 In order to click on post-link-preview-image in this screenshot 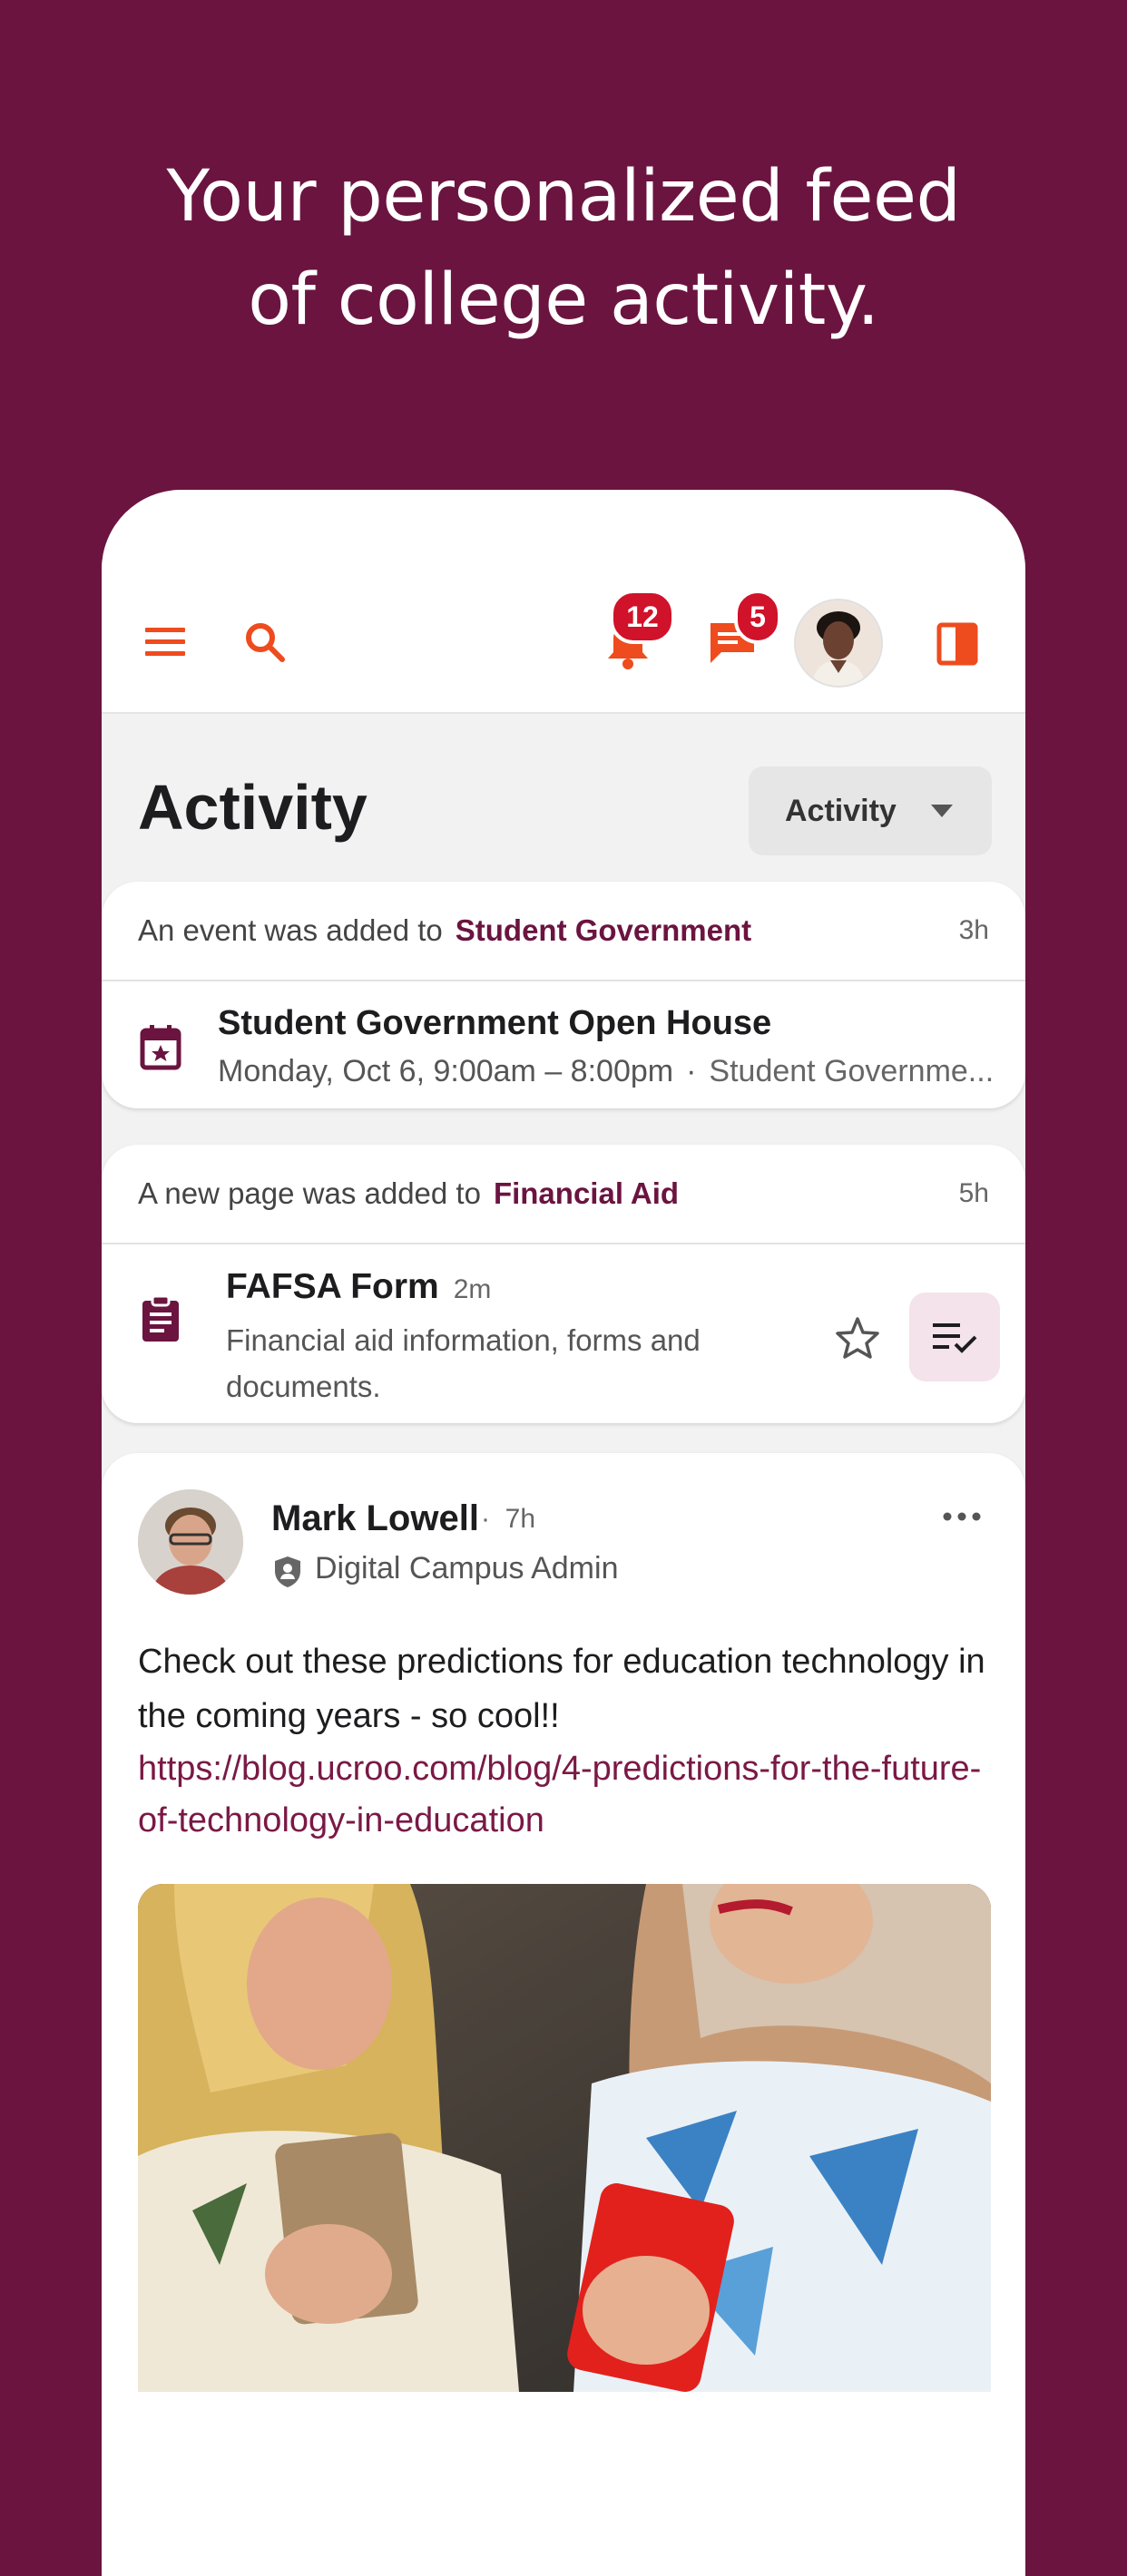, I will do `click(564, 2138)`.